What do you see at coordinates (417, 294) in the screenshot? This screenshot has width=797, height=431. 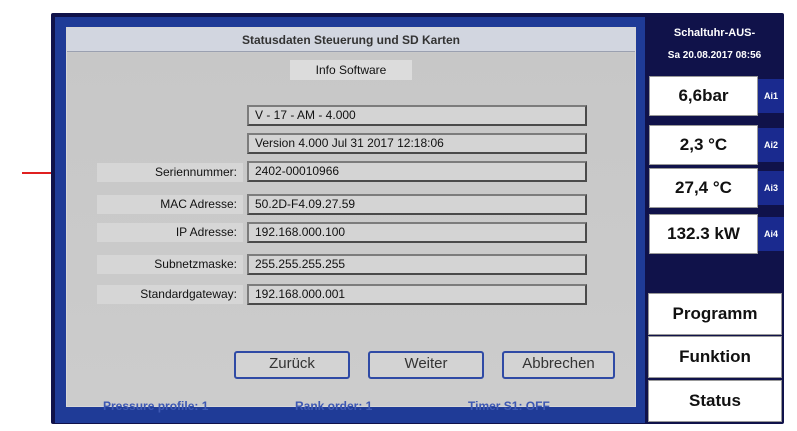 I see `default-gateway-value: 192.168.000.001` at bounding box center [417, 294].